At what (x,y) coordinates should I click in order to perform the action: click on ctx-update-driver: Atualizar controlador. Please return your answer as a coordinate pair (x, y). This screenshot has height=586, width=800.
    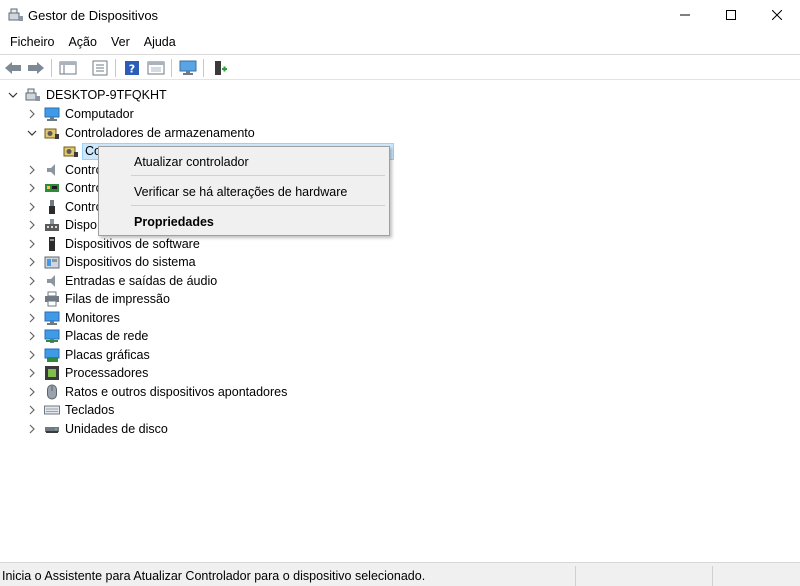
    Looking at the image, I should click on (244, 162).